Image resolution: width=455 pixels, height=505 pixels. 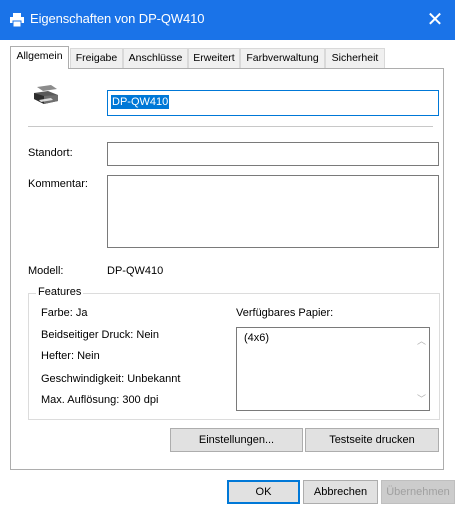 I want to click on tab-freigabe: Freigabe, so click(x=96, y=58).